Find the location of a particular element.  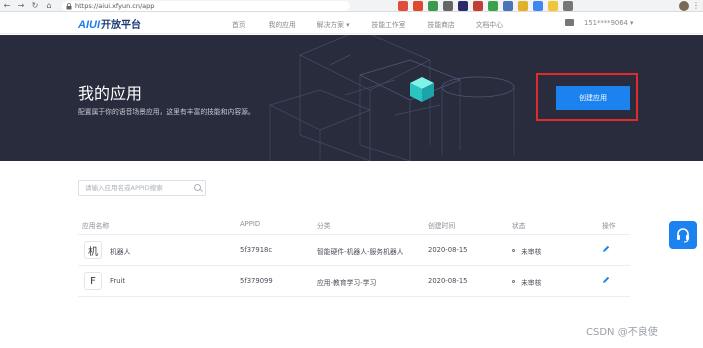

account-menu: 151****9064 ▾ is located at coordinates (608, 23).